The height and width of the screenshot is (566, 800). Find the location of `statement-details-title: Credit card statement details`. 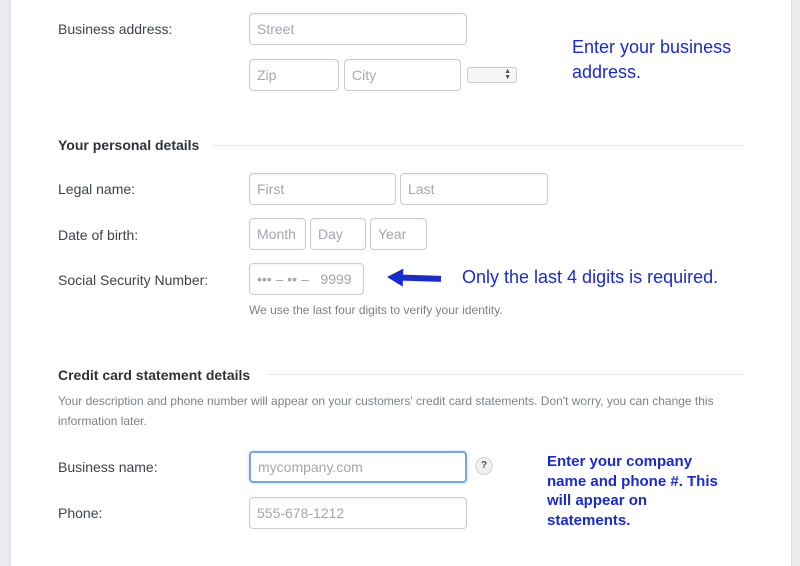

statement-details-title: Credit card statement details is located at coordinates (154, 375).